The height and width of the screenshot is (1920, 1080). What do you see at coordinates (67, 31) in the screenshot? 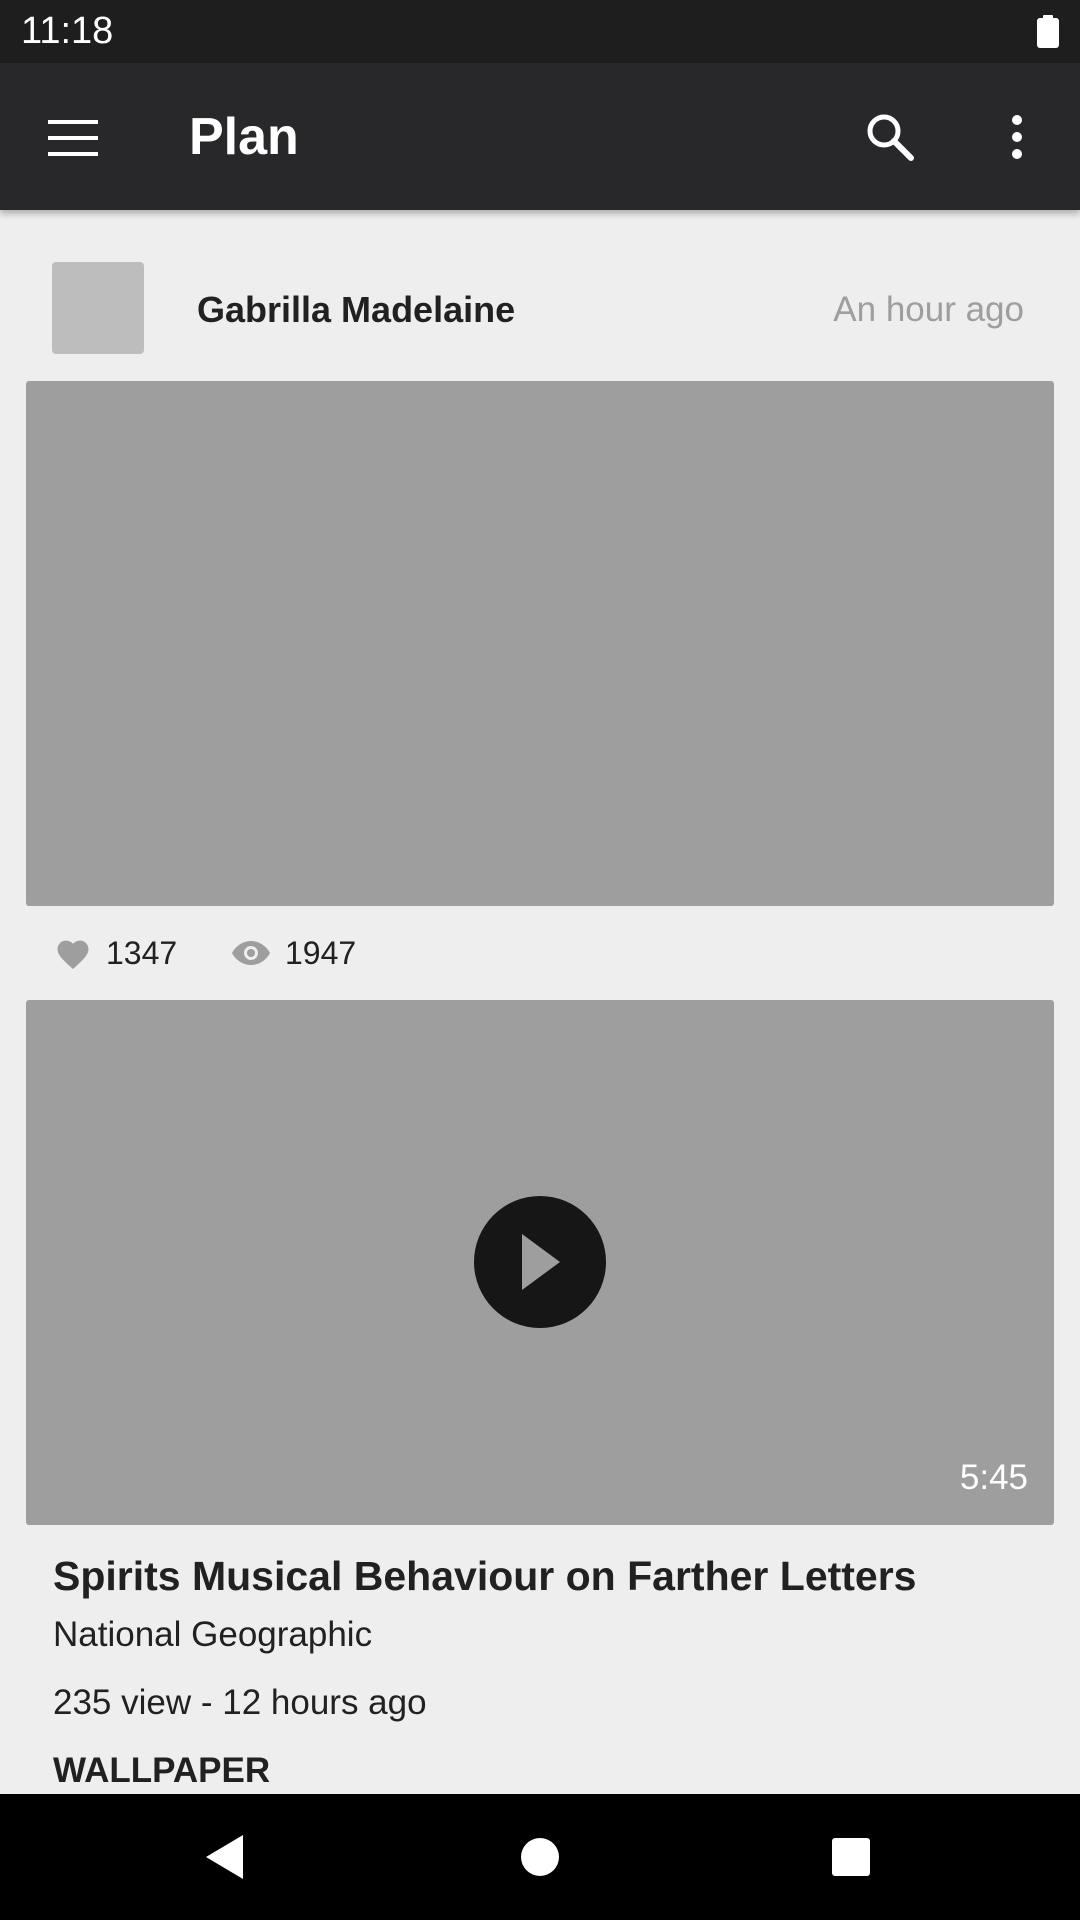
I see `status-time: 11:18` at bounding box center [67, 31].